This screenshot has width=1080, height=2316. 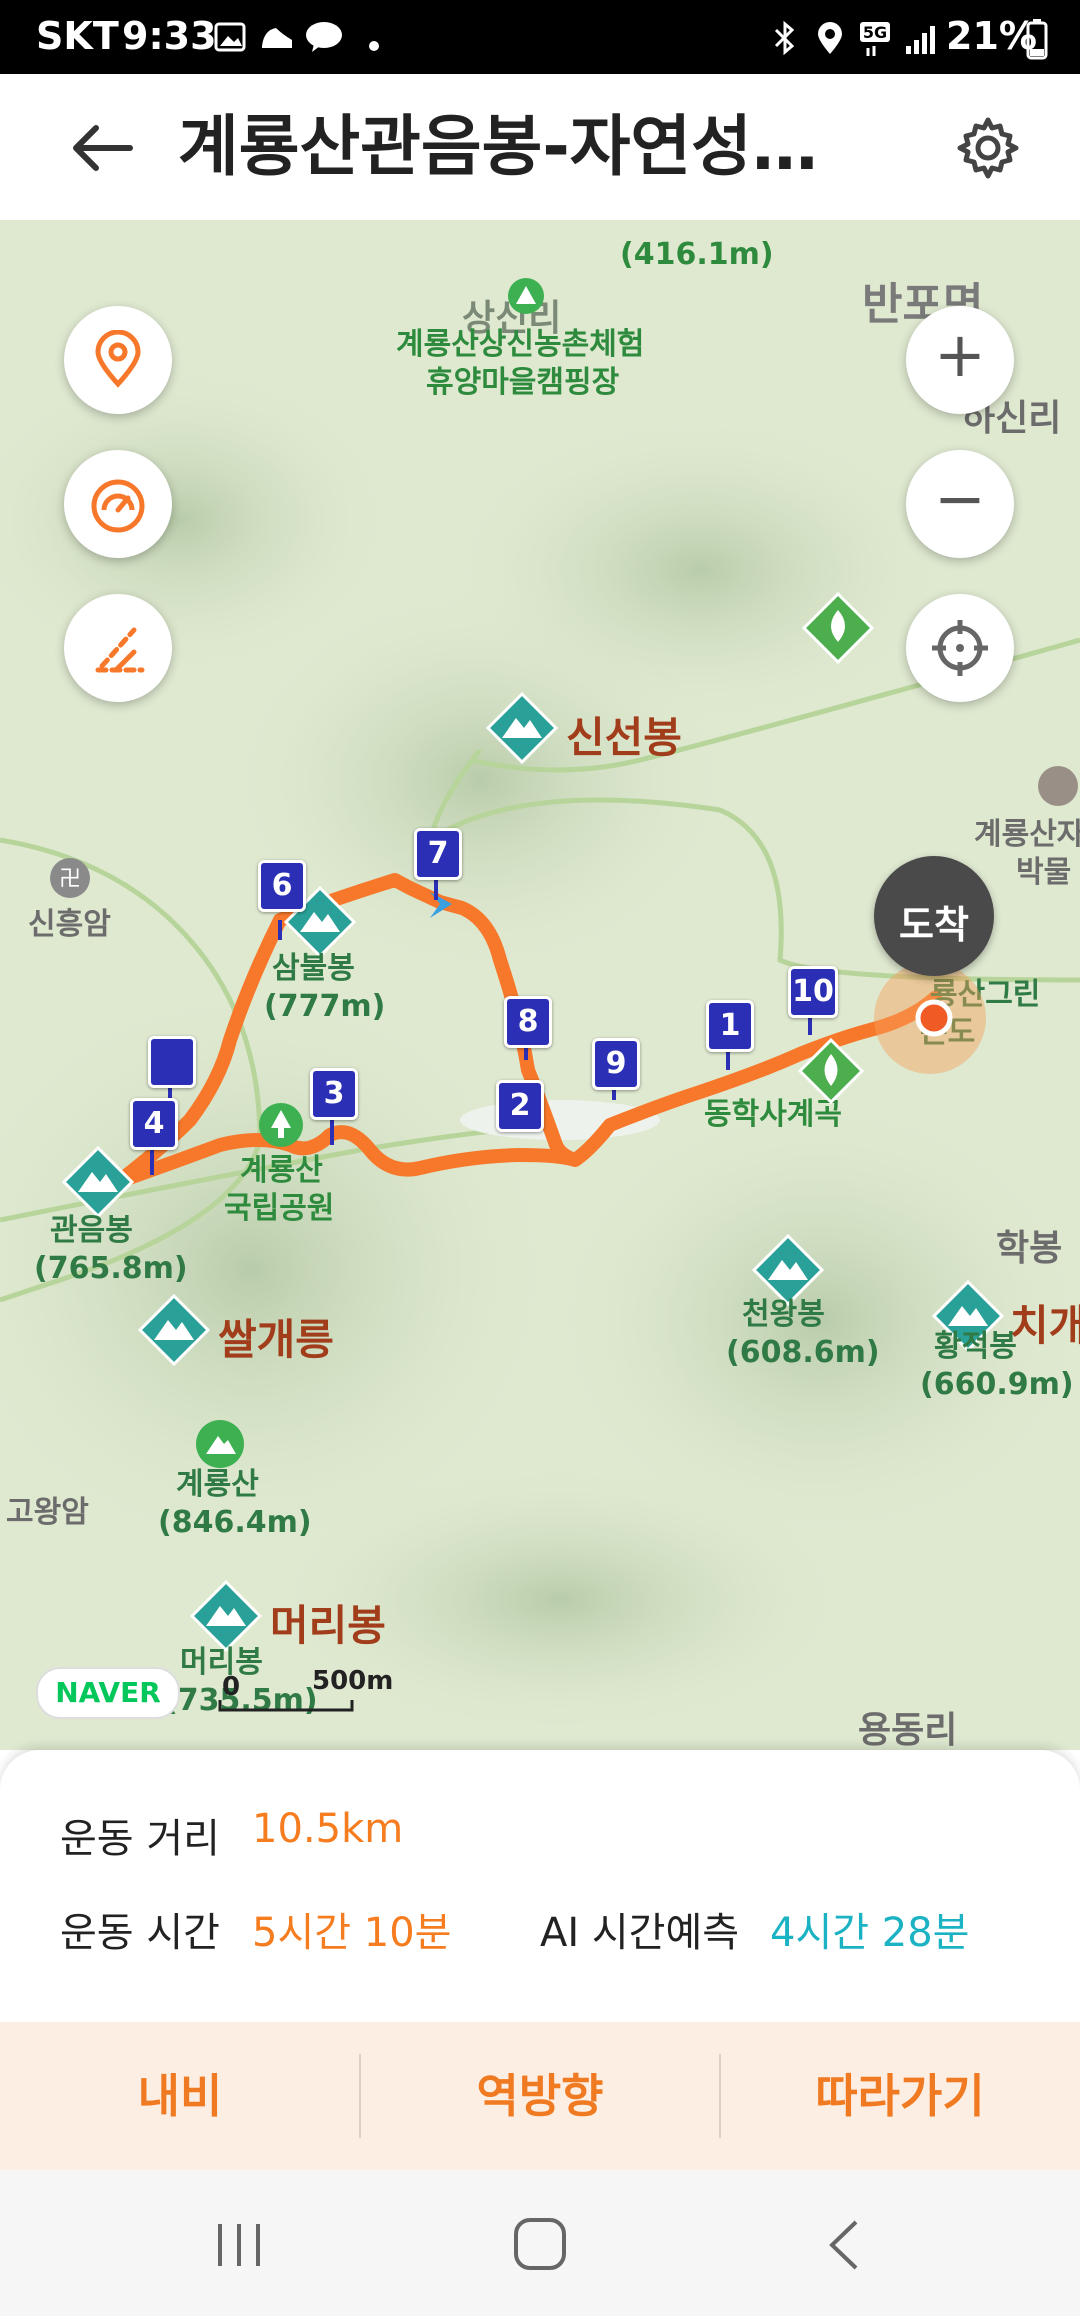 I want to click on scale-distance: 500m, so click(x=353, y=1681).